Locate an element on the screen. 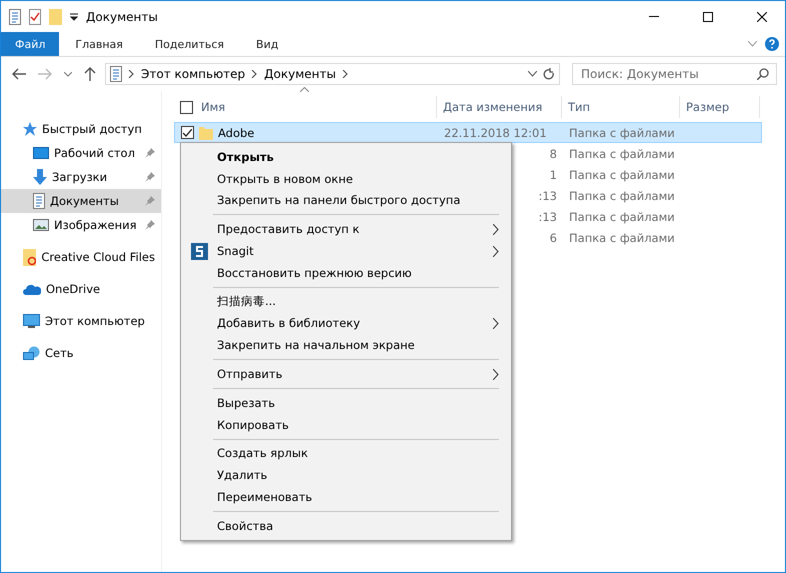 The width and height of the screenshot is (786, 573). checklist-icon is located at coordinates (35, 16).